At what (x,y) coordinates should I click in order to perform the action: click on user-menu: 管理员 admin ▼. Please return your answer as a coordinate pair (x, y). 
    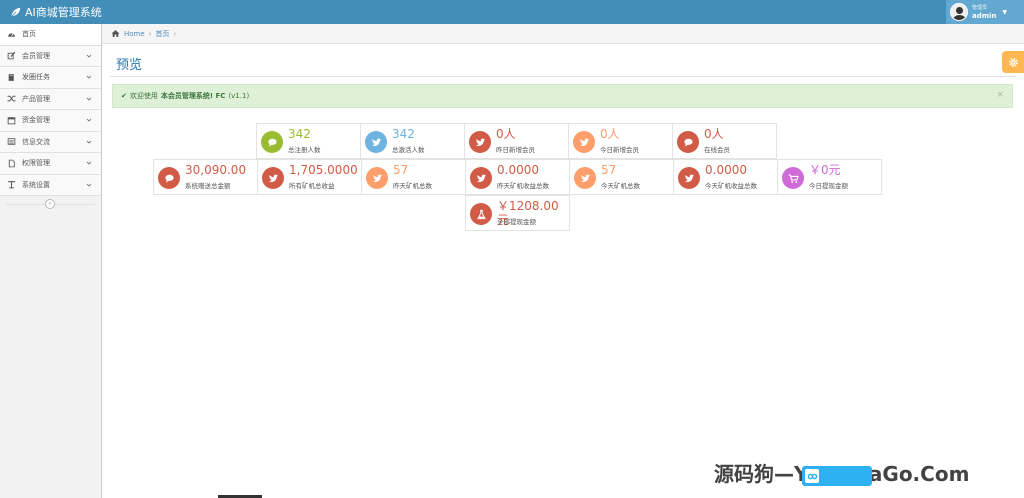
    Looking at the image, I should click on (985, 12).